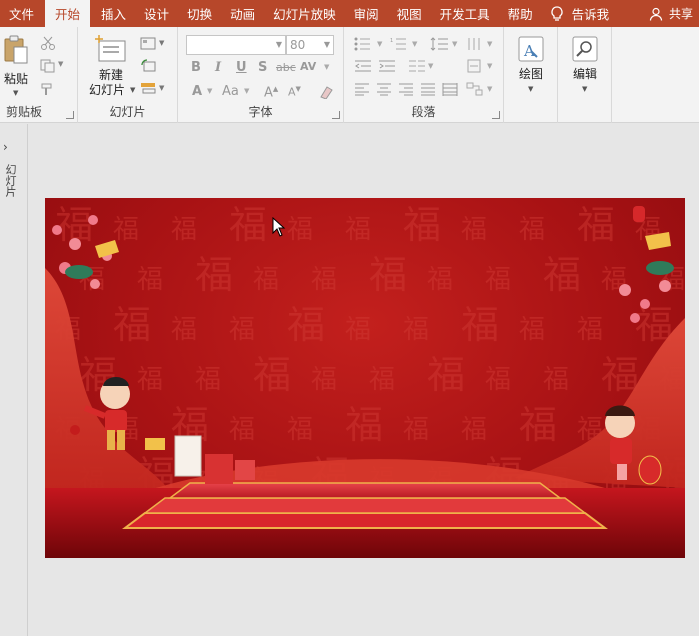 This screenshot has width=699, height=636. What do you see at coordinates (246, 91) in the screenshot?
I see `change-case-dropdown-icon: ▼` at bounding box center [246, 91].